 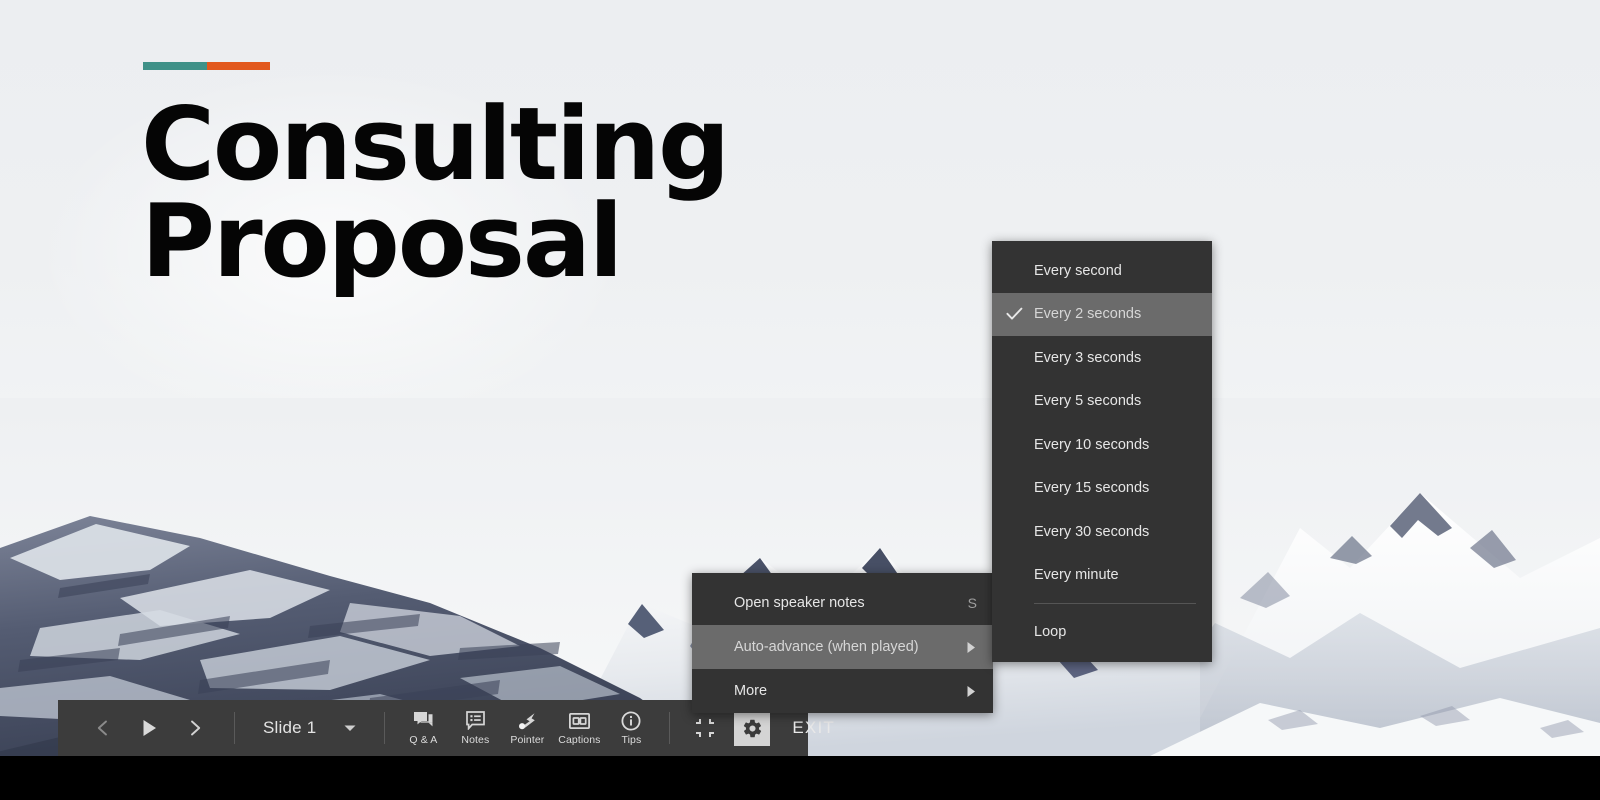 I want to click on menu-item-more: More, so click(x=842, y=691).